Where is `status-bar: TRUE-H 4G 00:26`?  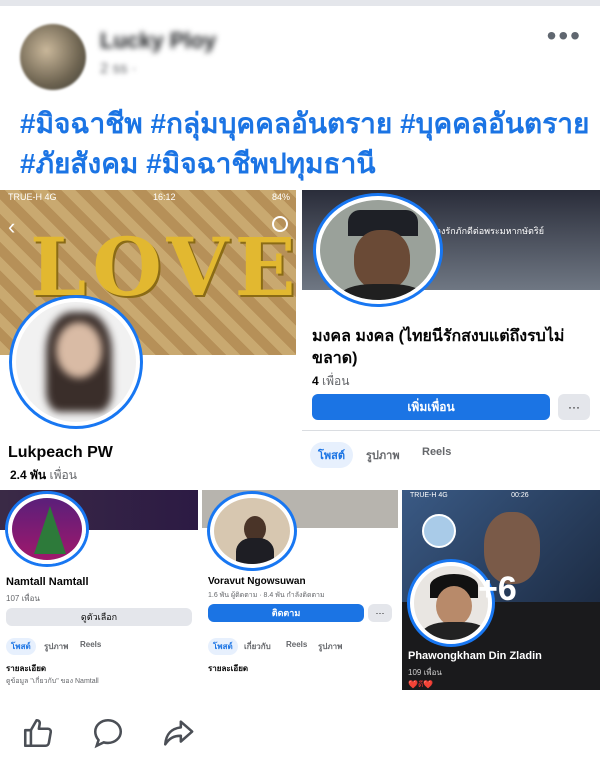 status-bar: TRUE-H 4G 00:26 is located at coordinates (501, 497).